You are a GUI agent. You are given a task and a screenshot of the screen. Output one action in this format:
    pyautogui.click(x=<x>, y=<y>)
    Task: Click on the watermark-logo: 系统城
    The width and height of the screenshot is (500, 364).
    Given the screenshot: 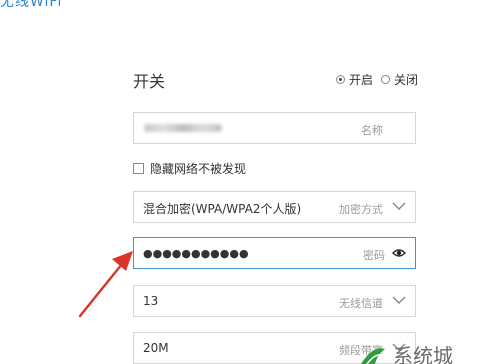 What is the action you would take?
    pyautogui.click(x=426, y=352)
    